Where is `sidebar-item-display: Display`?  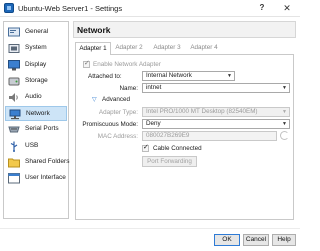 sidebar-item-display: Display is located at coordinates (36, 65).